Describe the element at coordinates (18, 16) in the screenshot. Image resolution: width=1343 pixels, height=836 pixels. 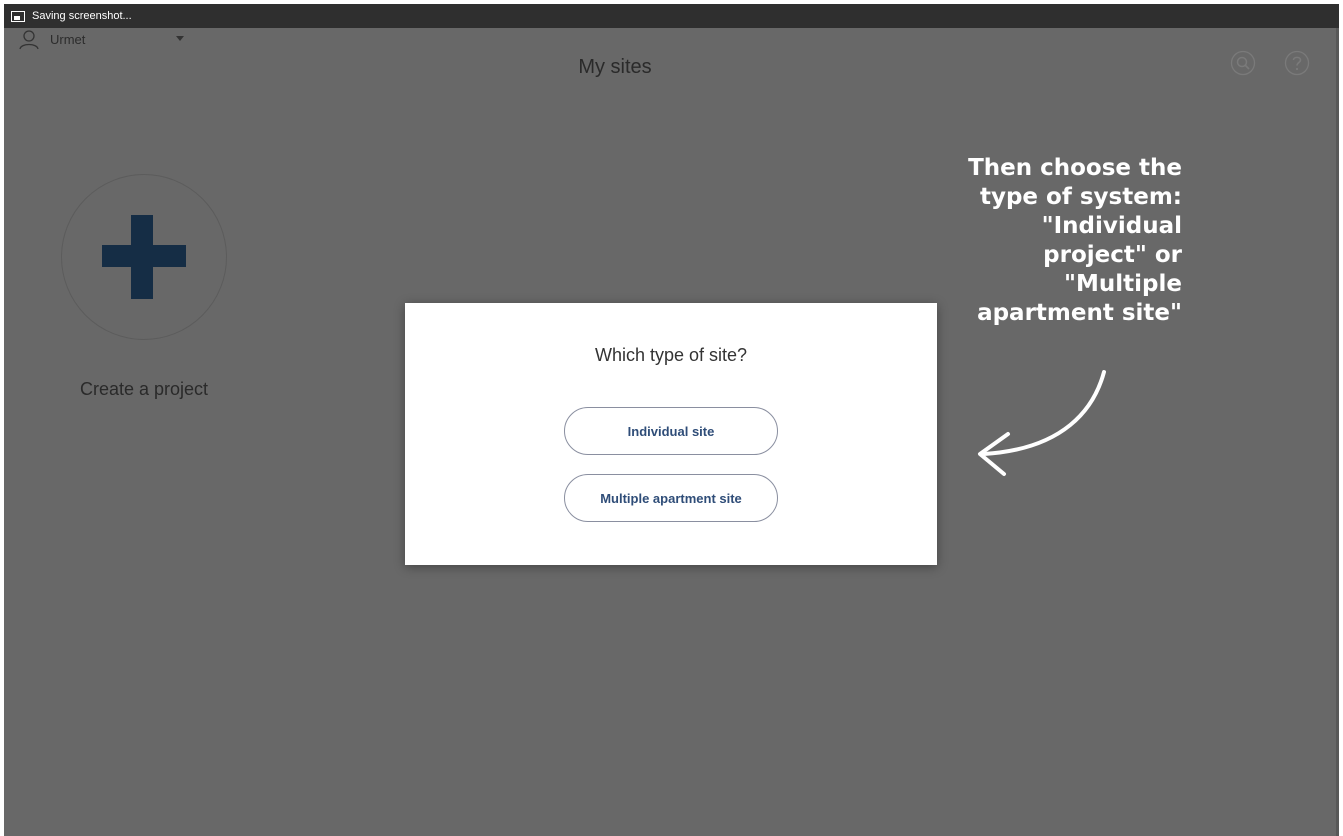
I see `screenshot-icon` at that location.